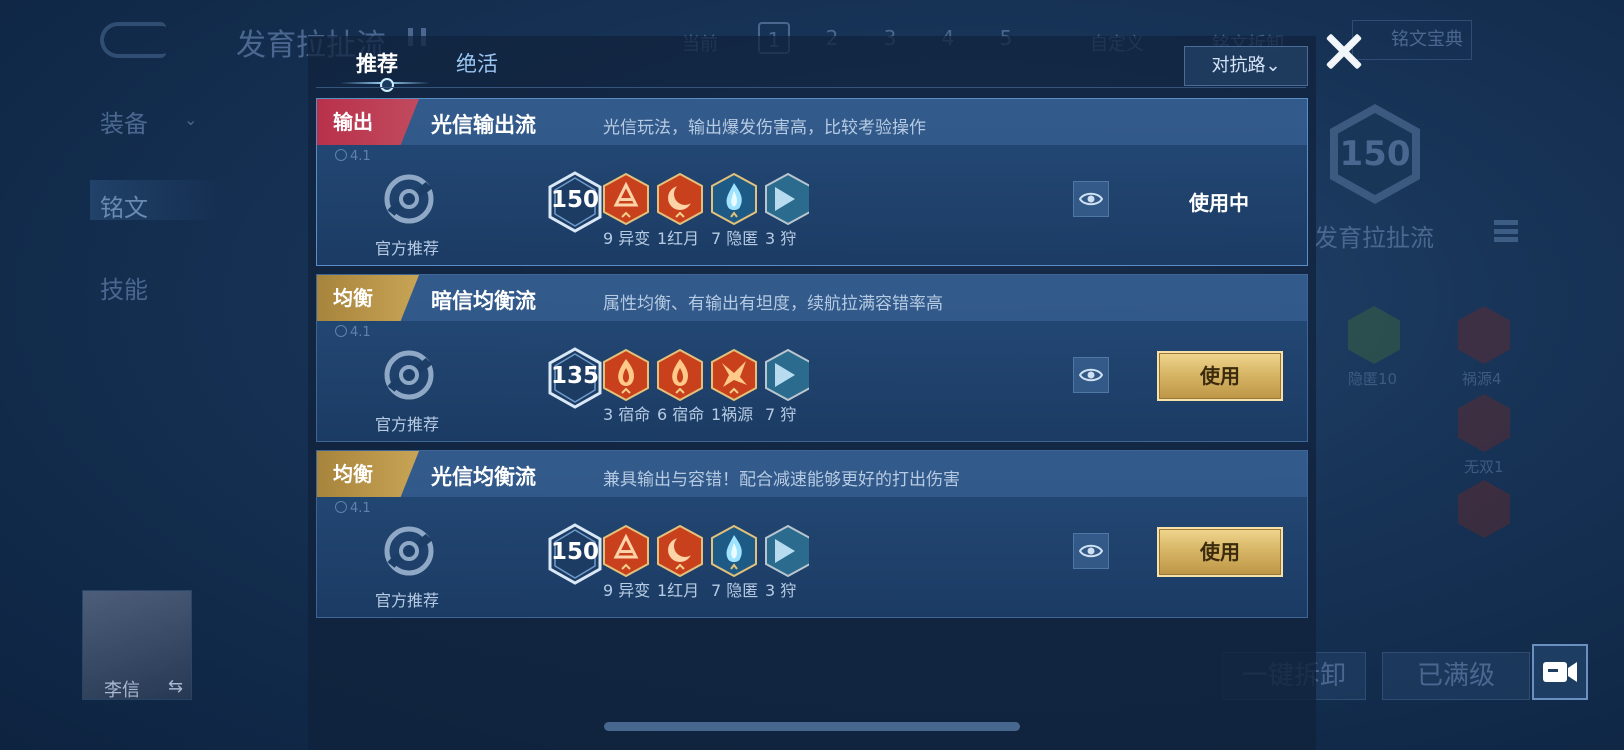 The height and width of the screenshot is (750, 1624). What do you see at coordinates (483, 301) in the screenshot?
I see `build-name: 暗信均衡流` at bounding box center [483, 301].